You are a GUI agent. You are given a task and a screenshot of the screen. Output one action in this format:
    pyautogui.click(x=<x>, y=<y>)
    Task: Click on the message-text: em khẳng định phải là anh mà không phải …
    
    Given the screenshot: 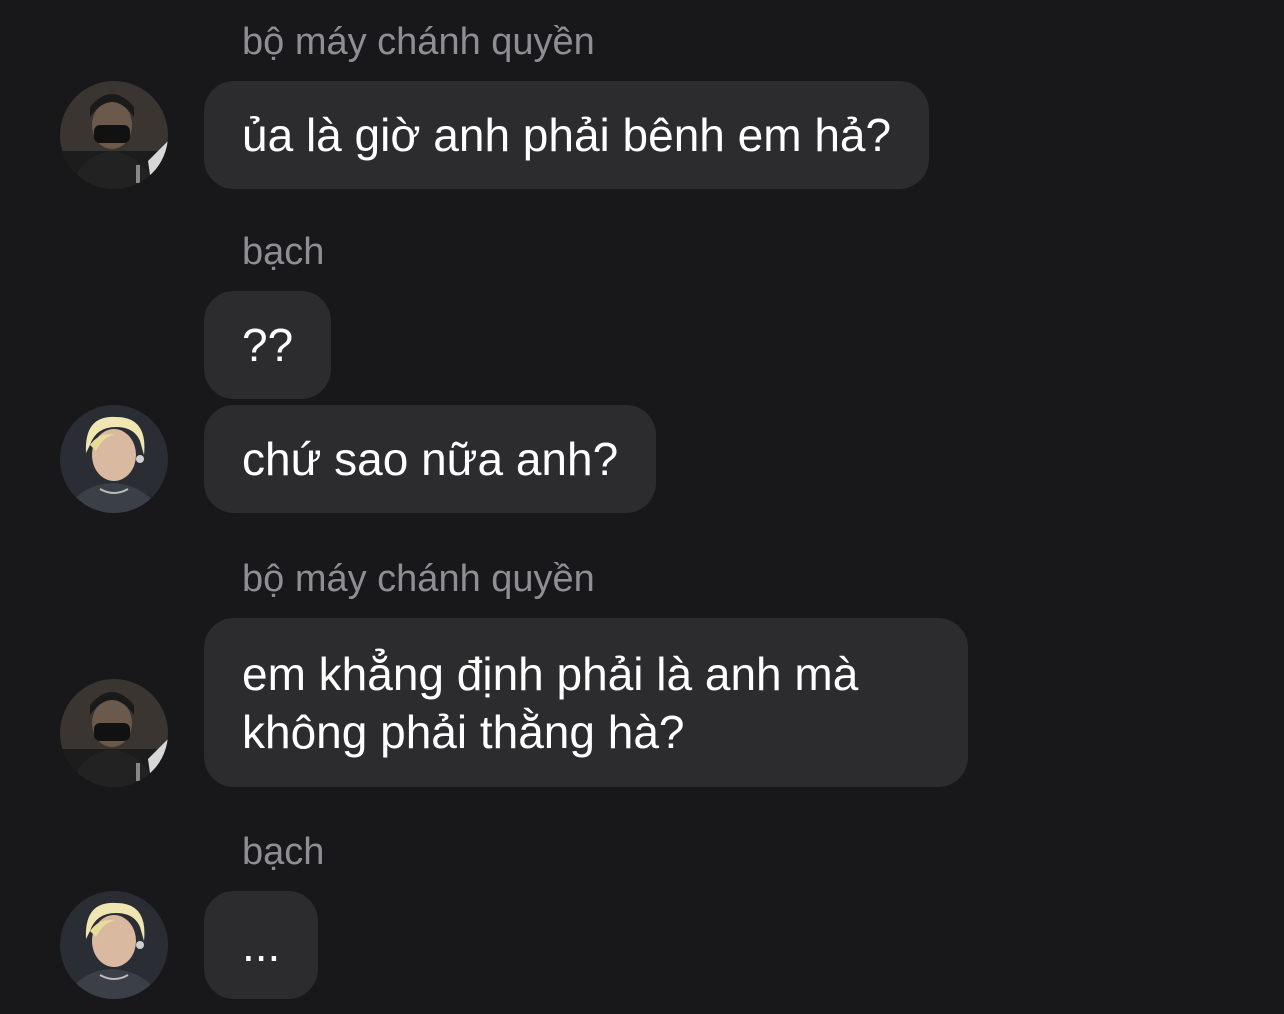 What is the action you would take?
    pyautogui.click(x=550, y=703)
    